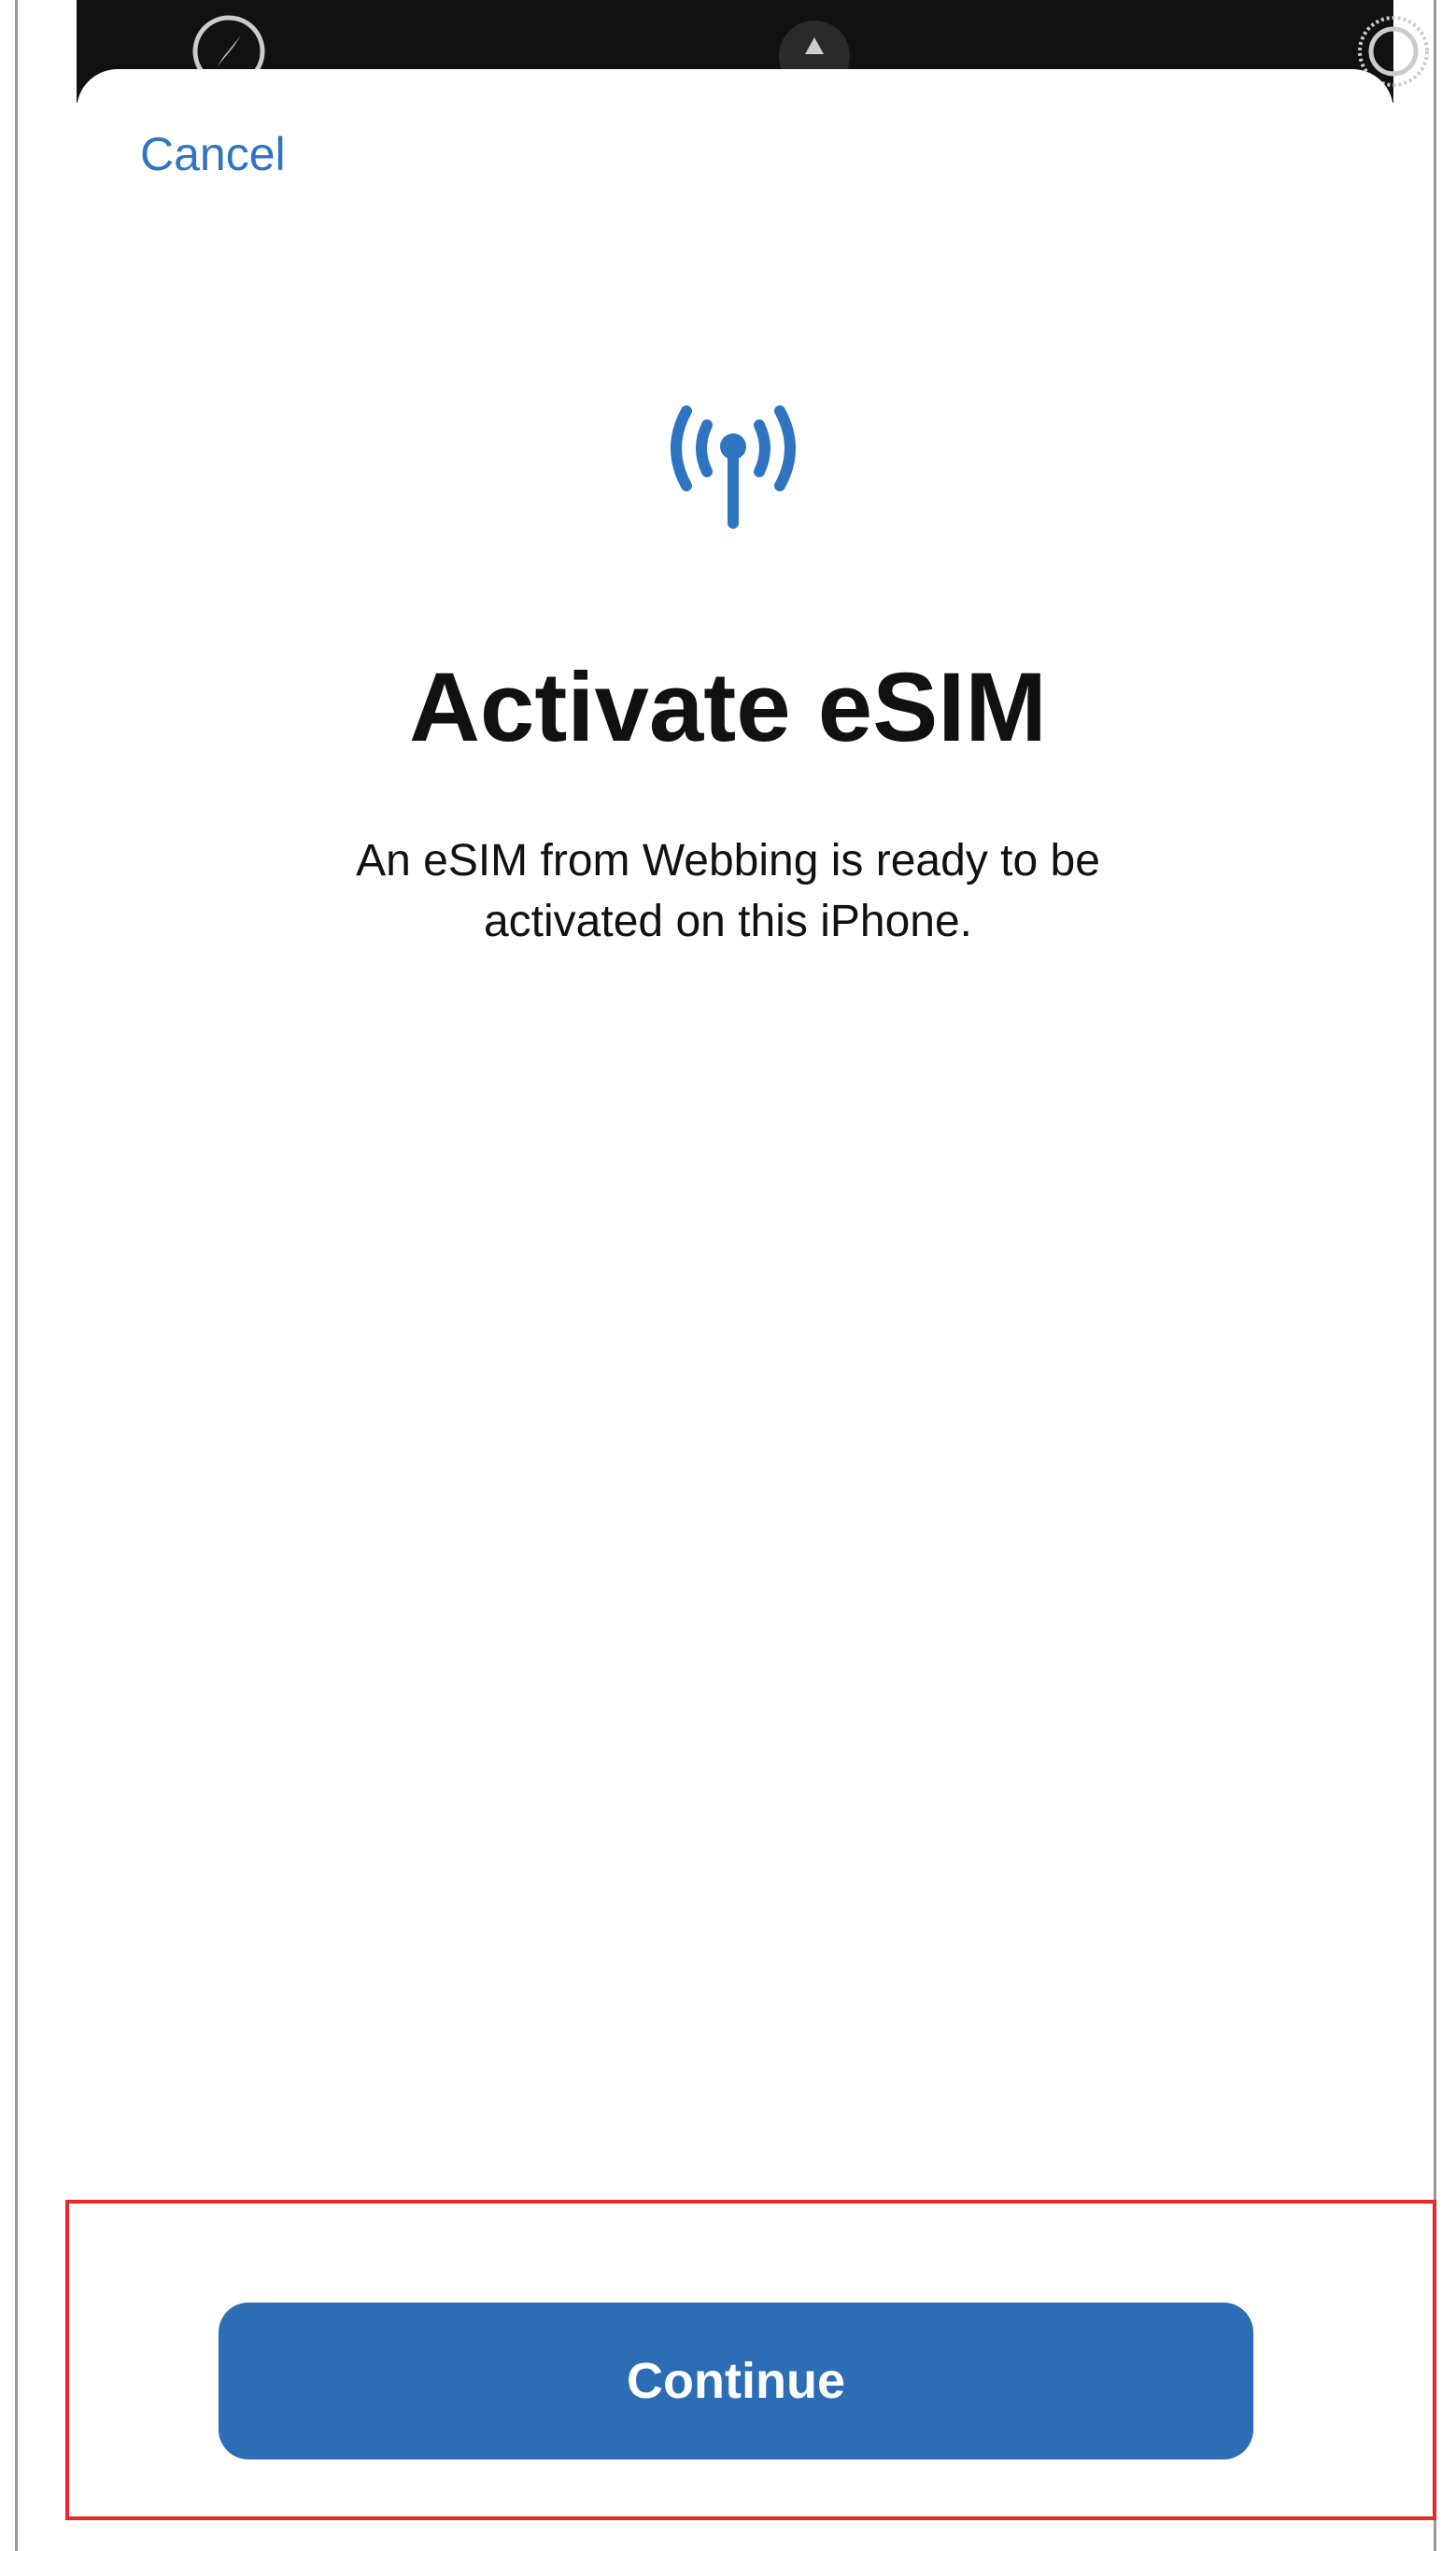 This screenshot has height=2551, width=1456. Describe the element at coordinates (728, 861) in the screenshot. I see `description-line-1: An eSIM from Webbing is ready to be` at that location.